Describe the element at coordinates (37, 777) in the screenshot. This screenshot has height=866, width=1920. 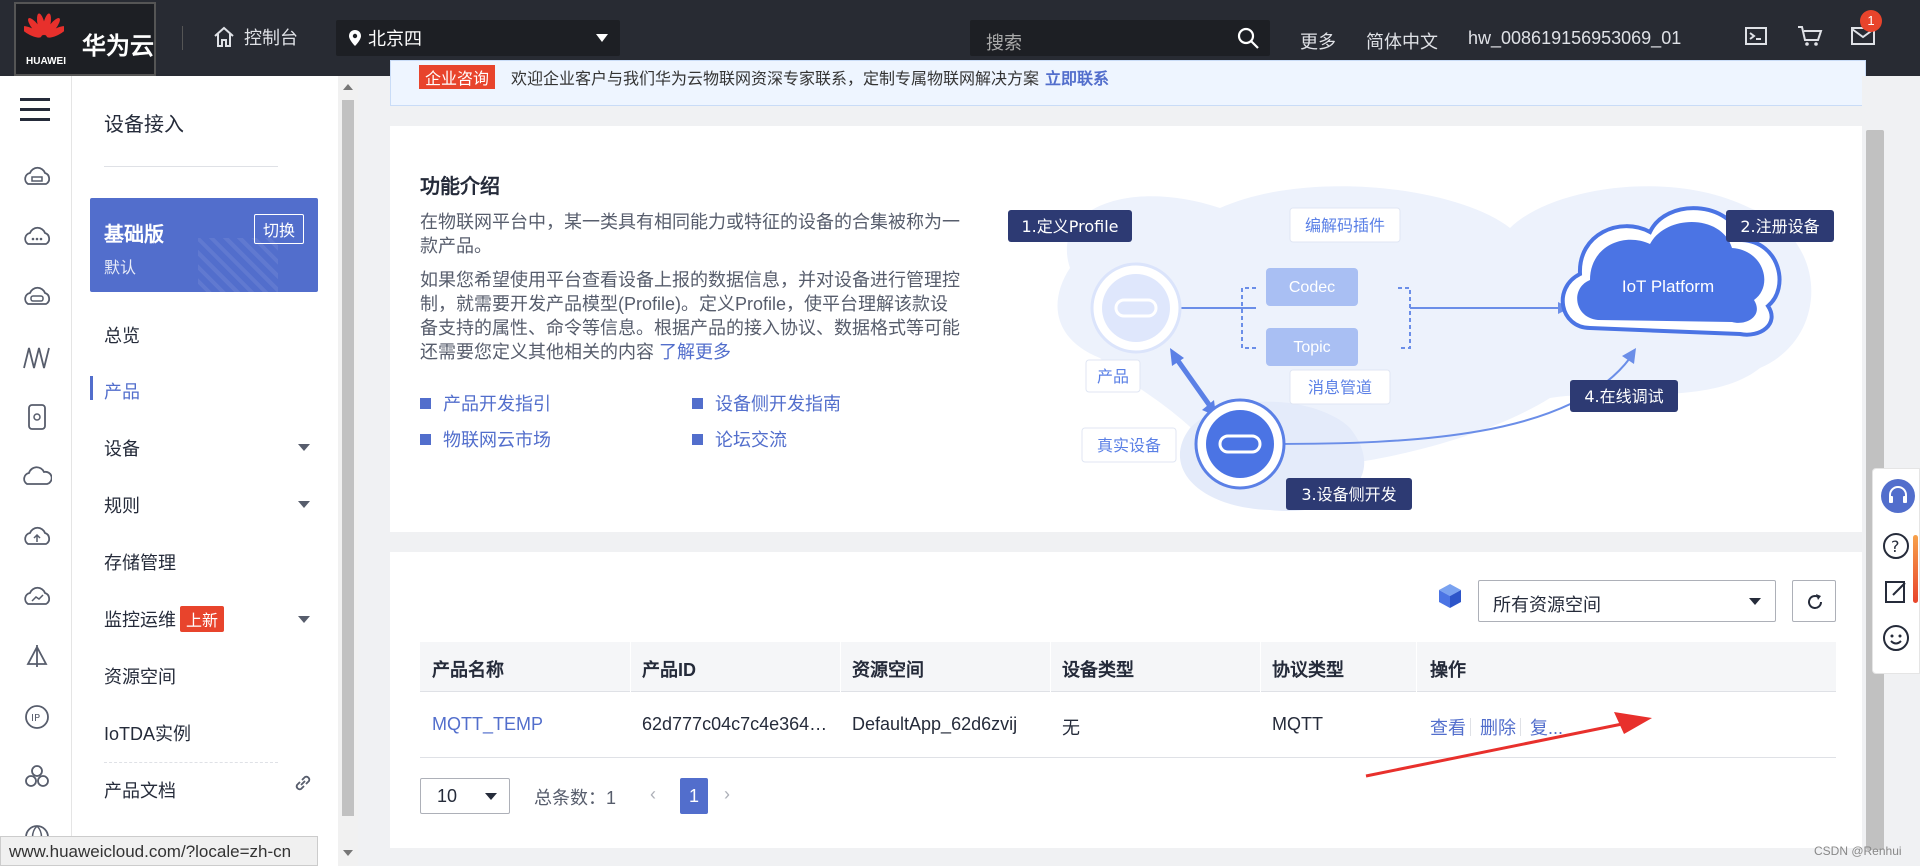
I see `cluster-icon` at that location.